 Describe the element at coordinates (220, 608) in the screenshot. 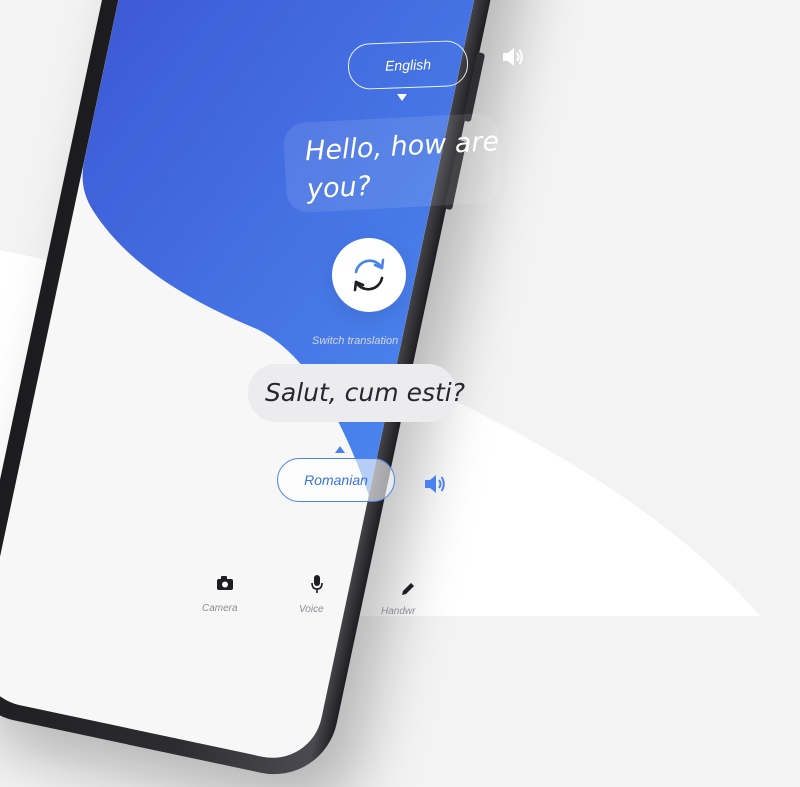

I see `tab-camera: Camera` at that location.